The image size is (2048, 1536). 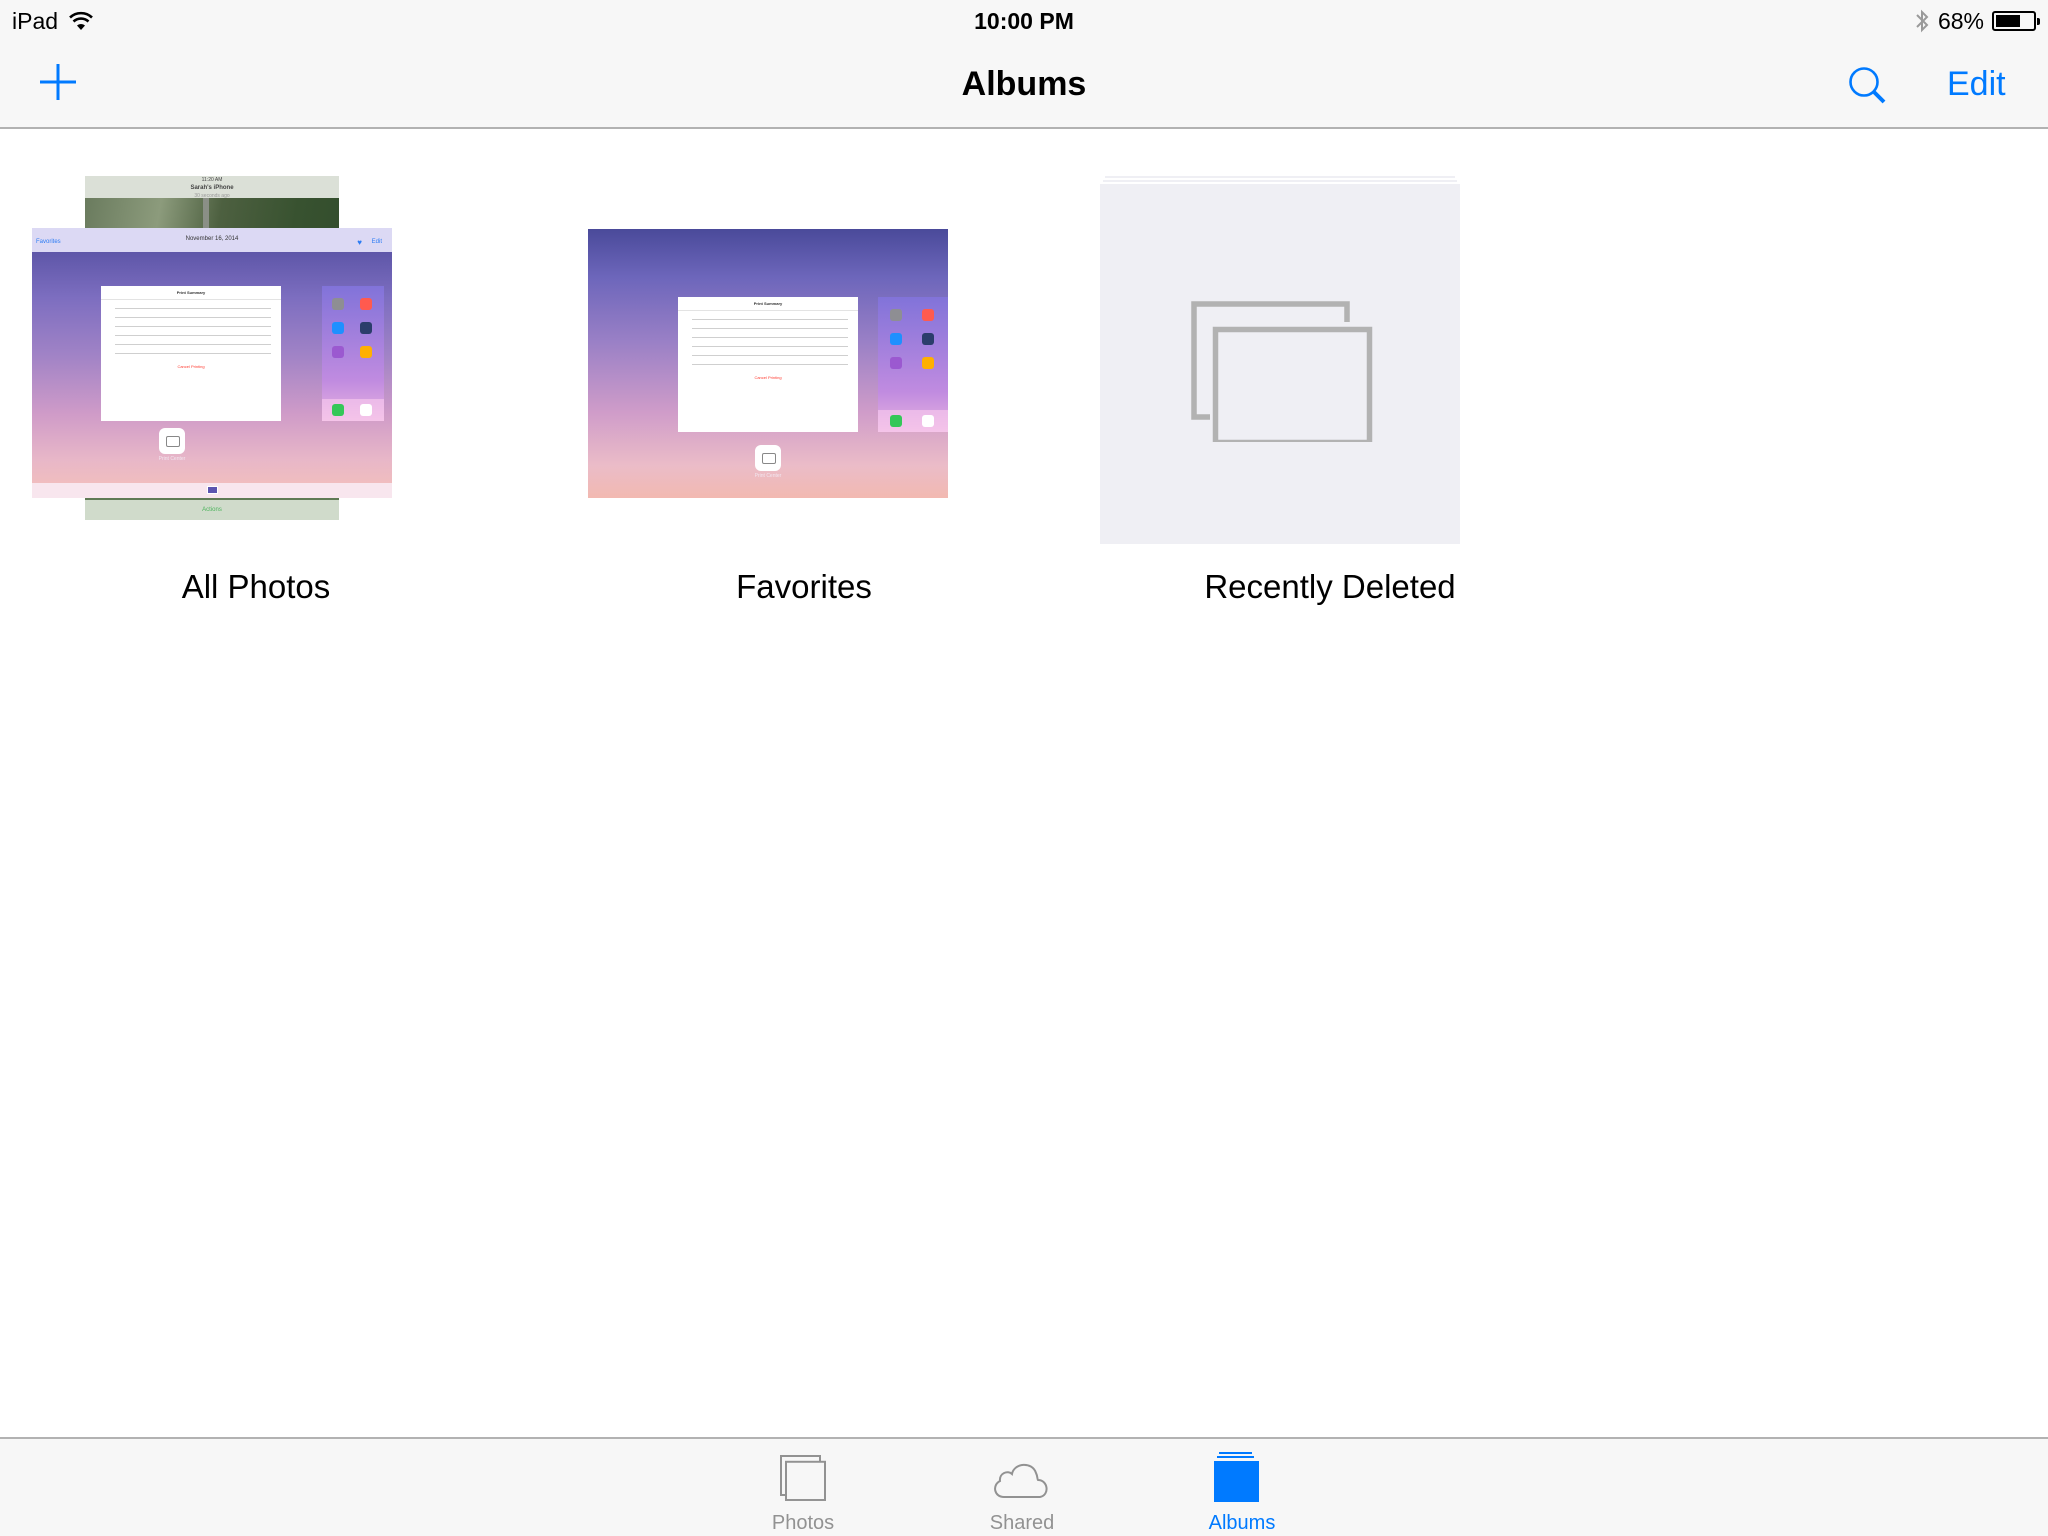 What do you see at coordinates (212, 510) in the screenshot?
I see `find-iphone-footer: Actions` at bounding box center [212, 510].